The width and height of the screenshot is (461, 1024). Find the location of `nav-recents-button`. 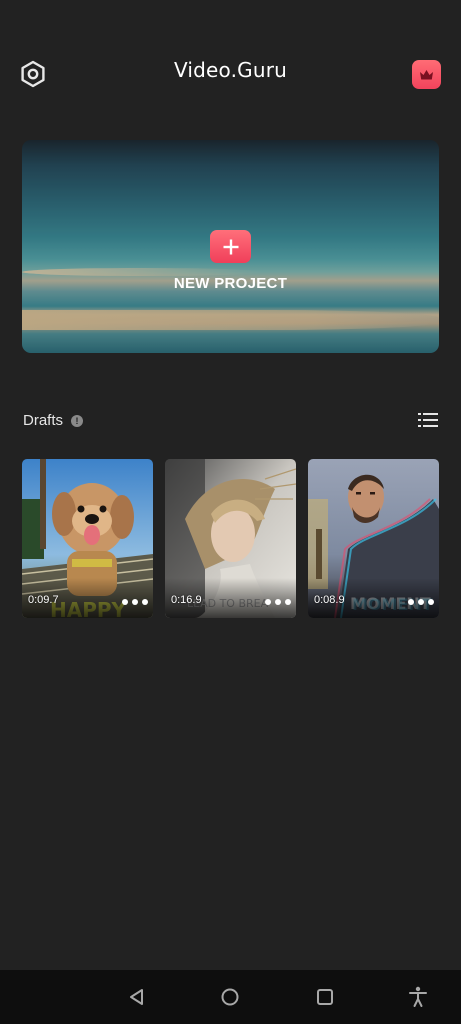

nav-recents-button is located at coordinates (325, 997).